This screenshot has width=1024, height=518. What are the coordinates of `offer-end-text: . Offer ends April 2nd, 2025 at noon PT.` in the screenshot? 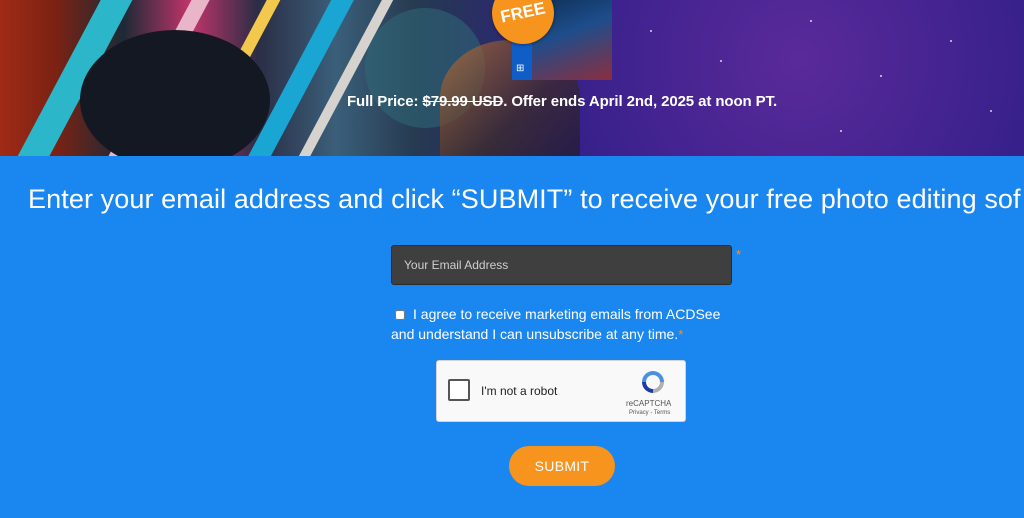 It's located at (640, 101).